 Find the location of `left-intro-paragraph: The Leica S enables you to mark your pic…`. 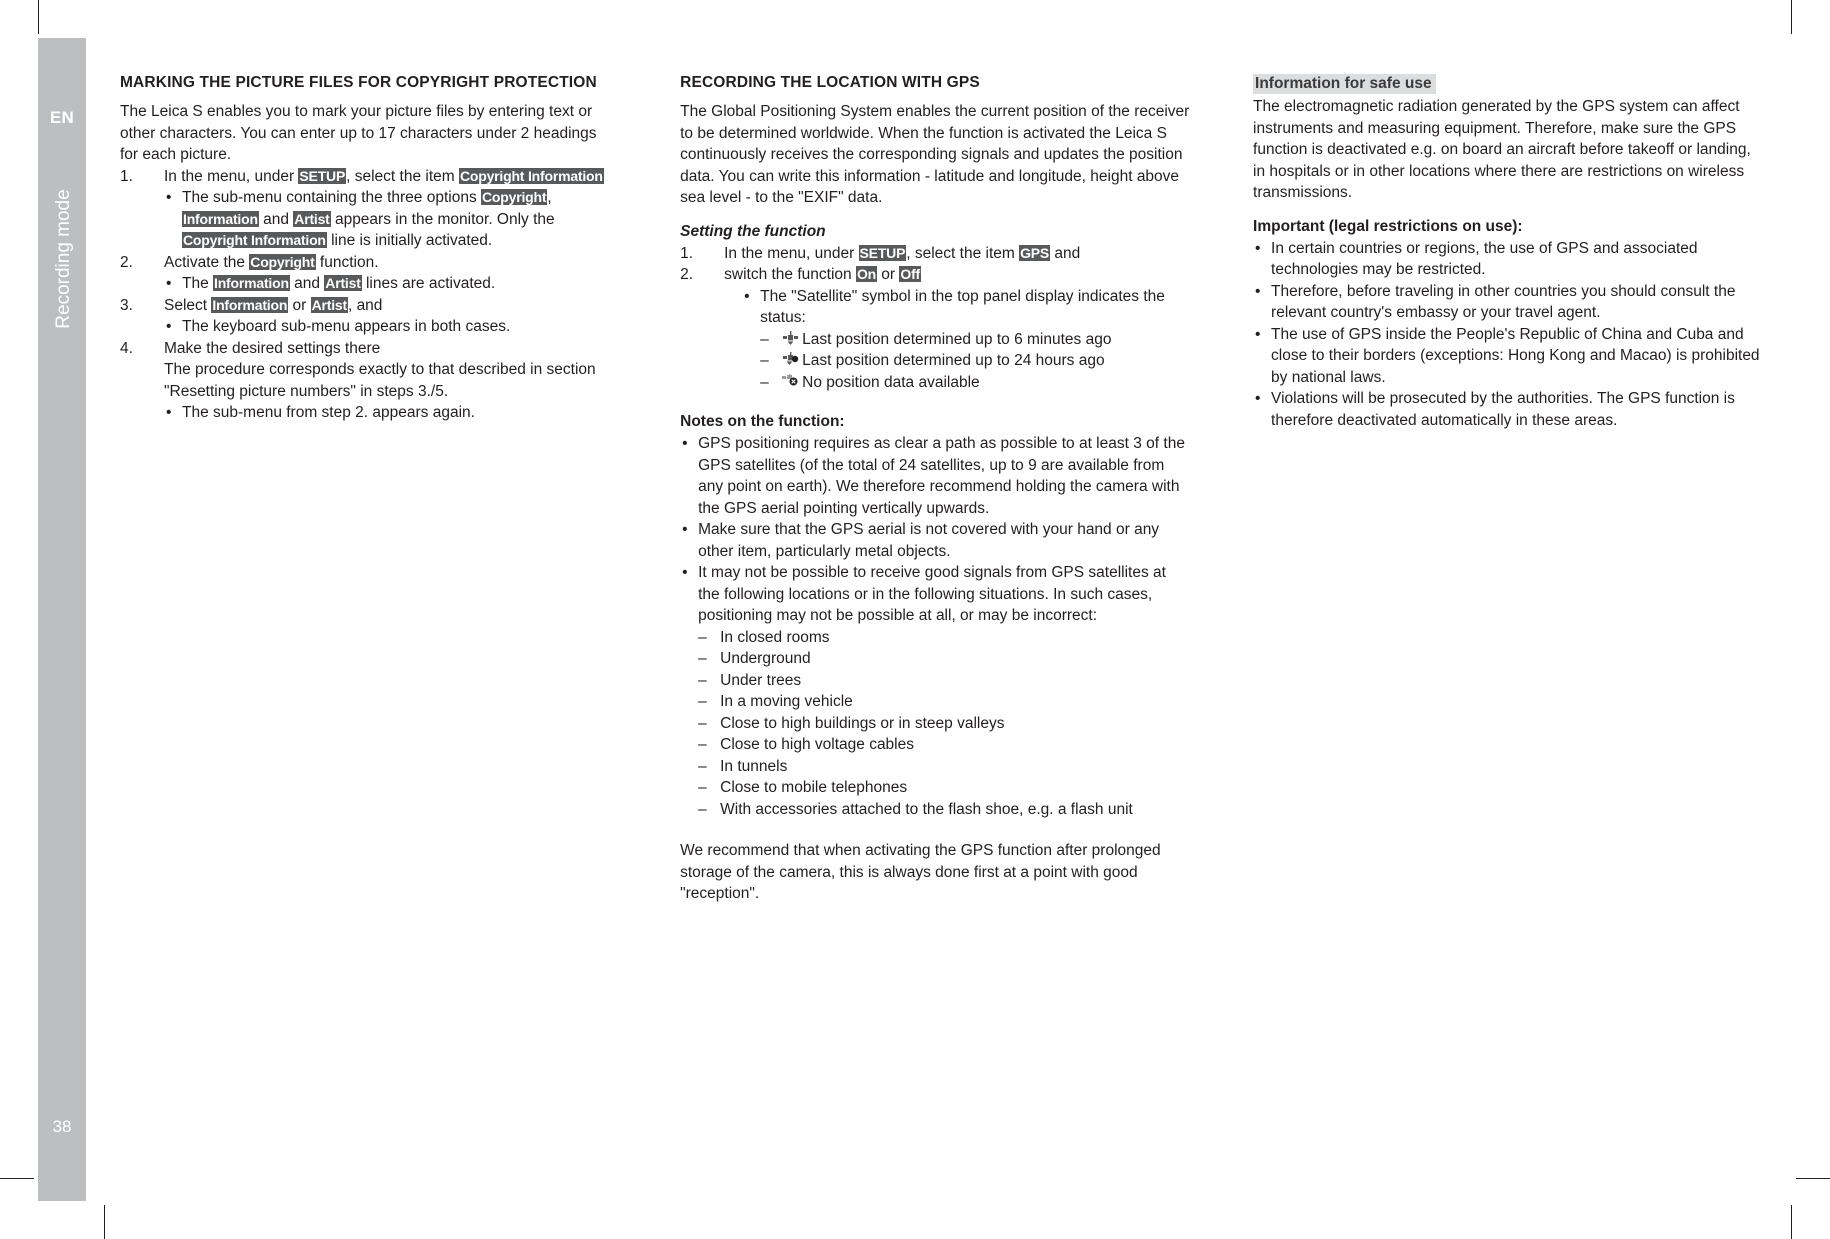

left-intro-paragraph: The Leica S enables you to mark your pic… is located at coordinates (358, 133).